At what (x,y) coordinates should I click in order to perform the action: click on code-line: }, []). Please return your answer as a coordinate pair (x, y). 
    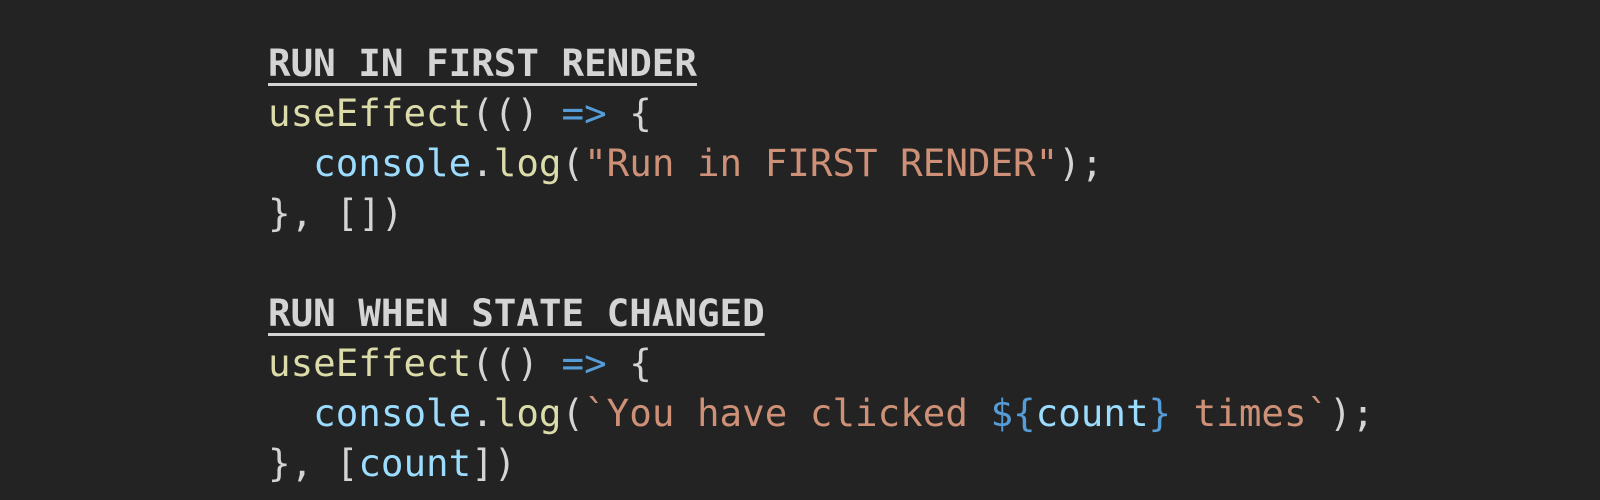
    Looking at the image, I should click on (821, 213).